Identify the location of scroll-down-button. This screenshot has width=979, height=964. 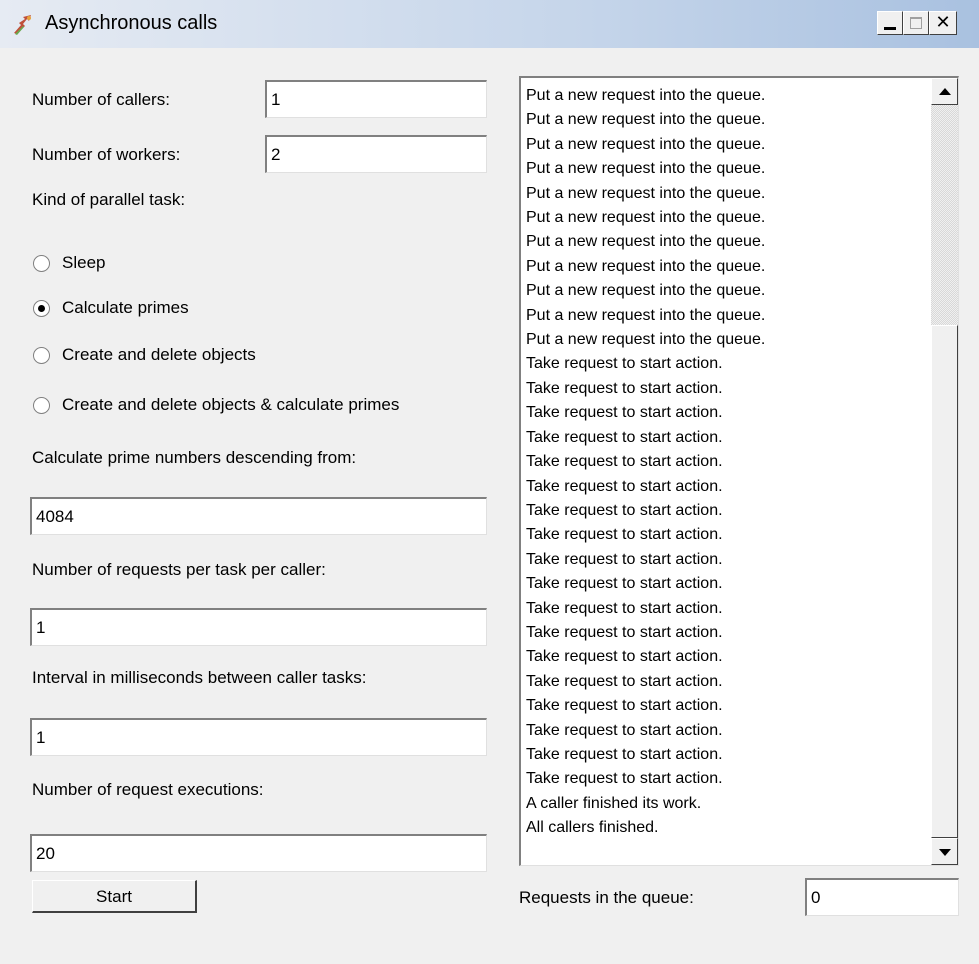
(944, 851).